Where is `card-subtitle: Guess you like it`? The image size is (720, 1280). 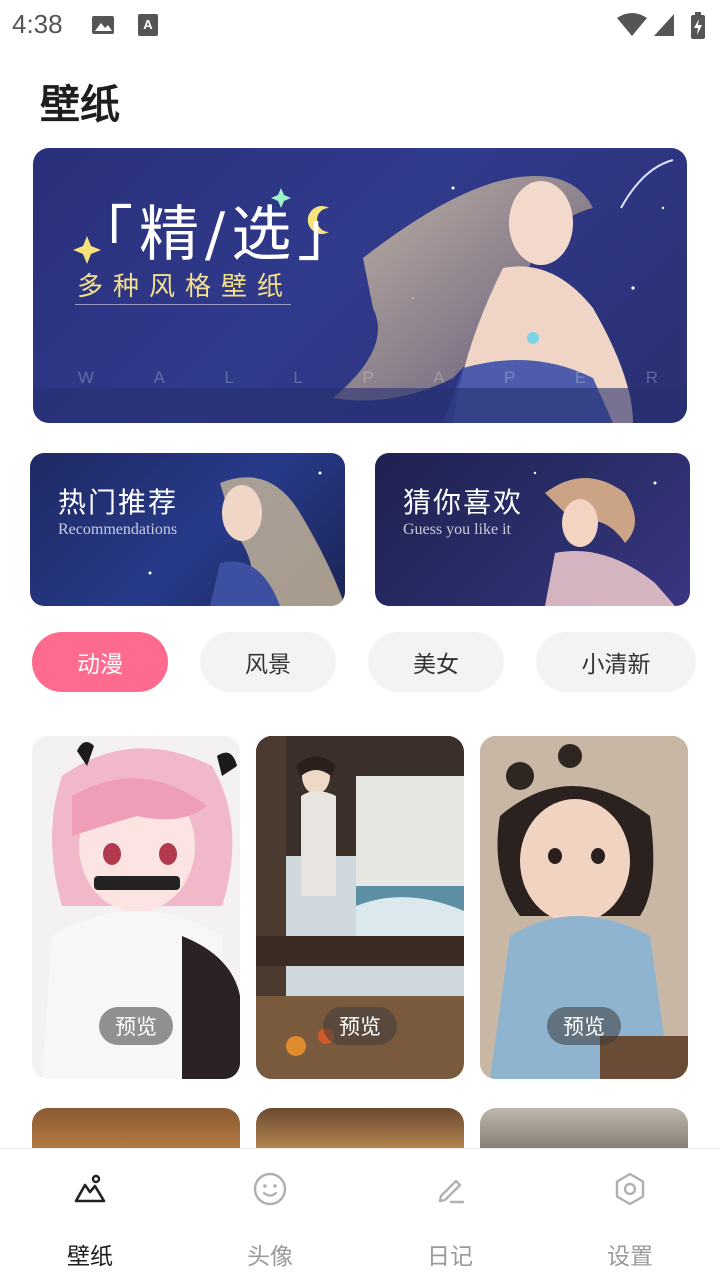 card-subtitle: Guess you like it is located at coordinates (457, 529).